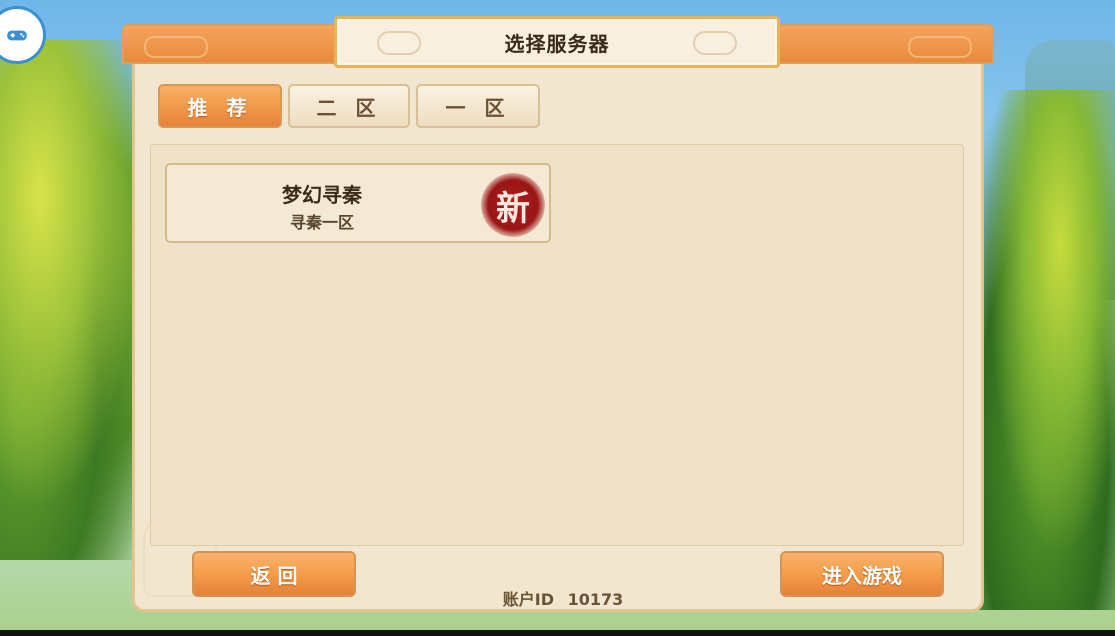 The height and width of the screenshot is (636, 1115). I want to click on new-badge-icon: 新, so click(513, 205).